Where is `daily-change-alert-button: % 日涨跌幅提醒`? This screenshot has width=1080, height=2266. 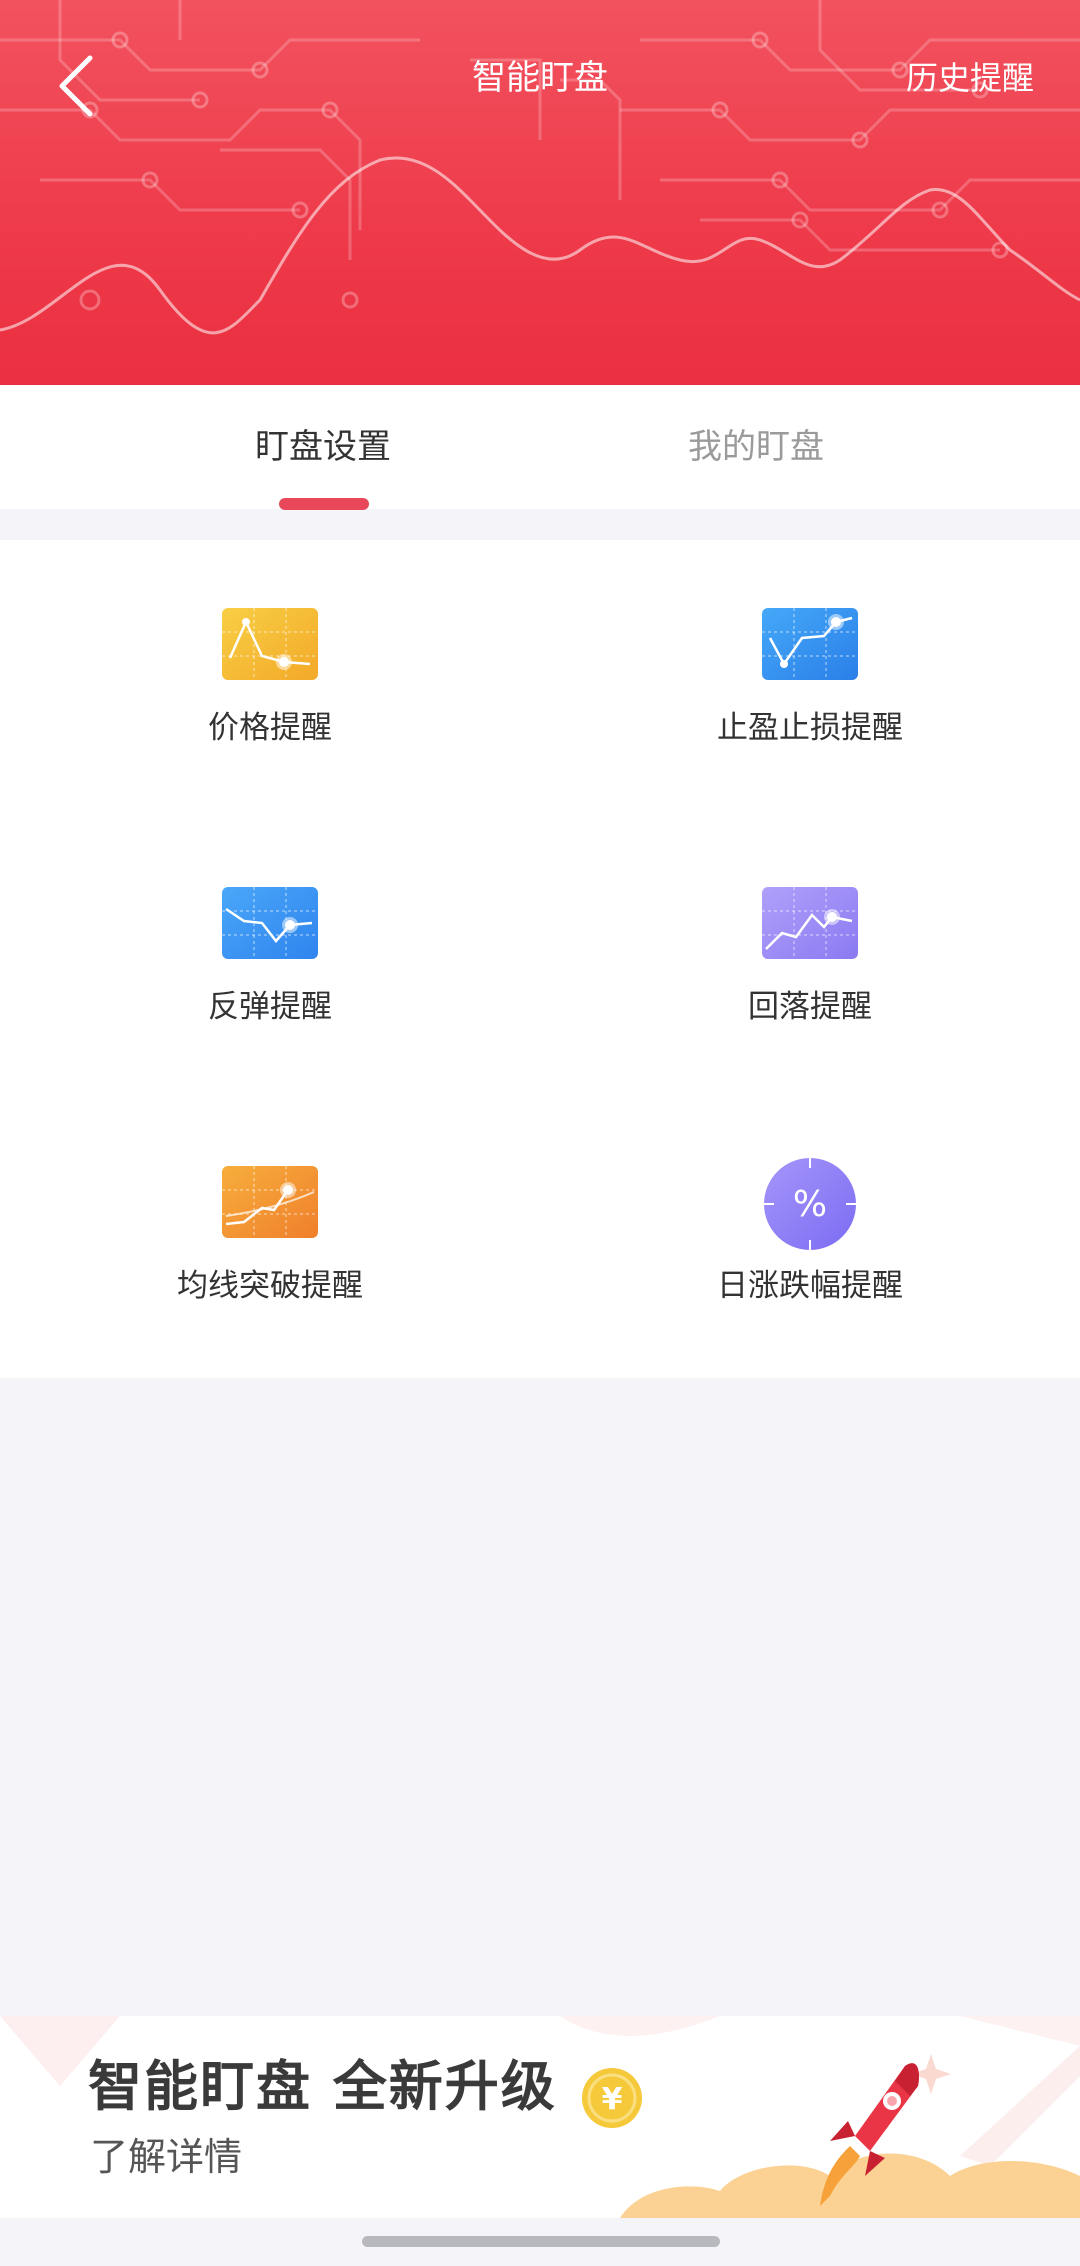
daily-change-alert-button: % 日涨跌幅提醒 is located at coordinates (810, 1237).